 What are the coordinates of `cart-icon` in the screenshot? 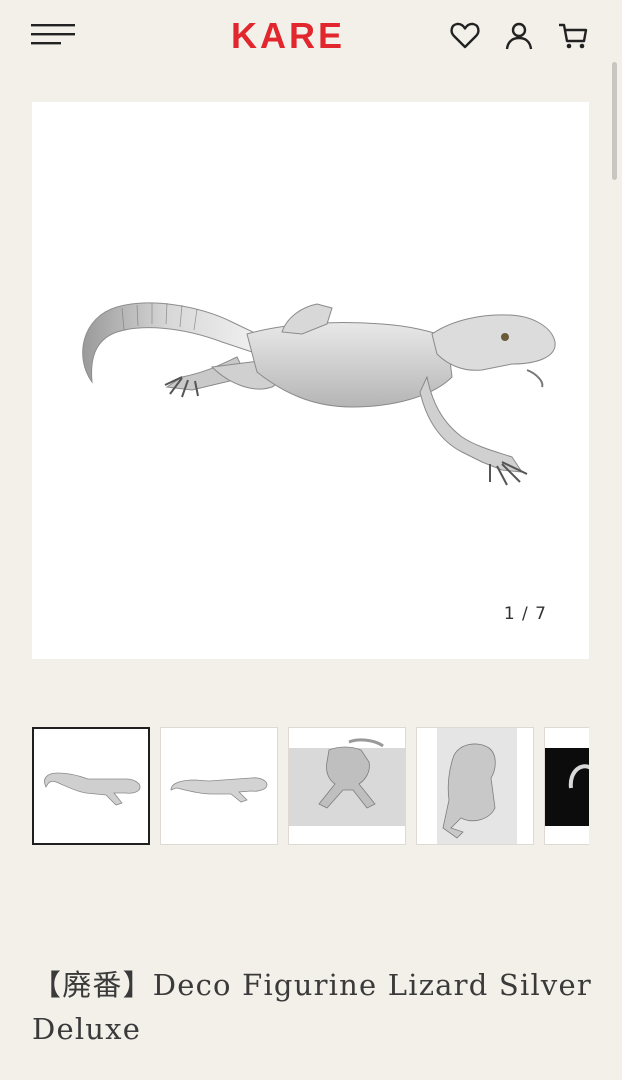 It's located at (573, 36).